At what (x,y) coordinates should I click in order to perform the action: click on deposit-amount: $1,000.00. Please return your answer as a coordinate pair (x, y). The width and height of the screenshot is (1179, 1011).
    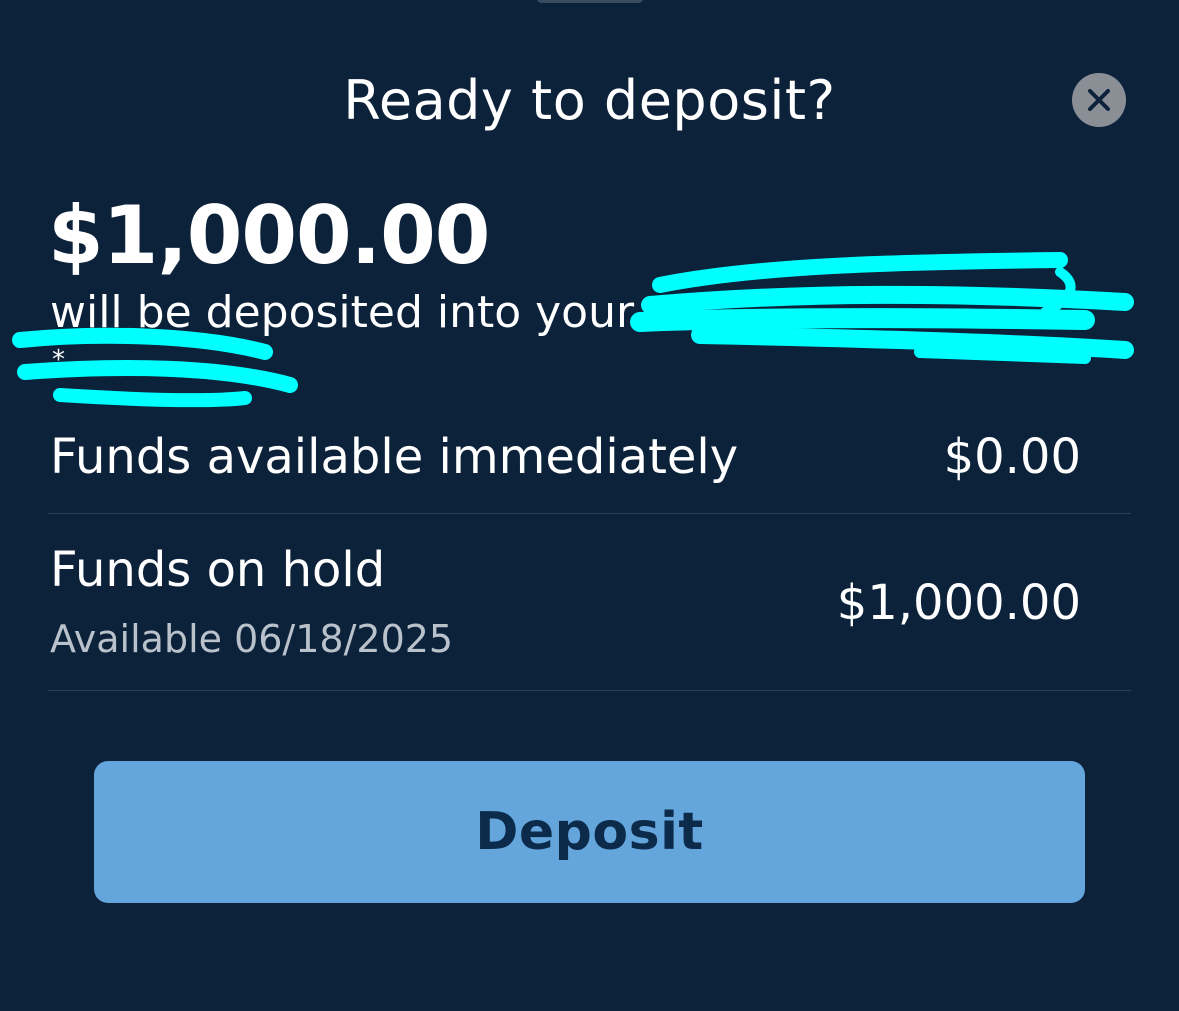
    Looking at the image, I should click on (269, 235).